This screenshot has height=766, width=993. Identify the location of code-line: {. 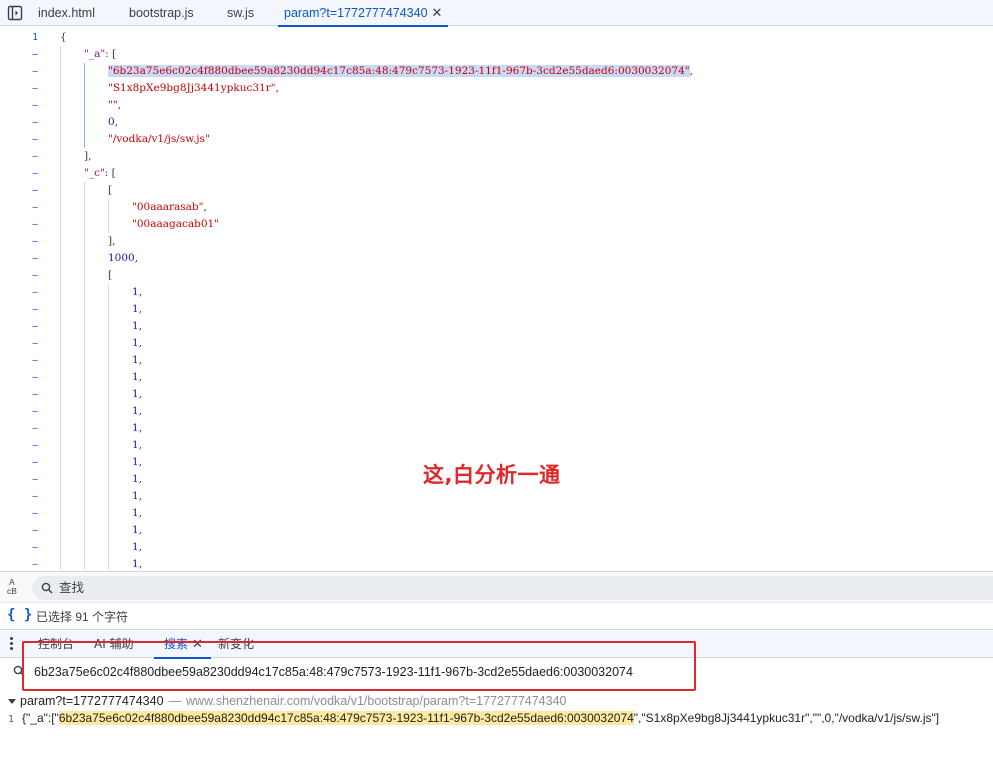
(63, 37).